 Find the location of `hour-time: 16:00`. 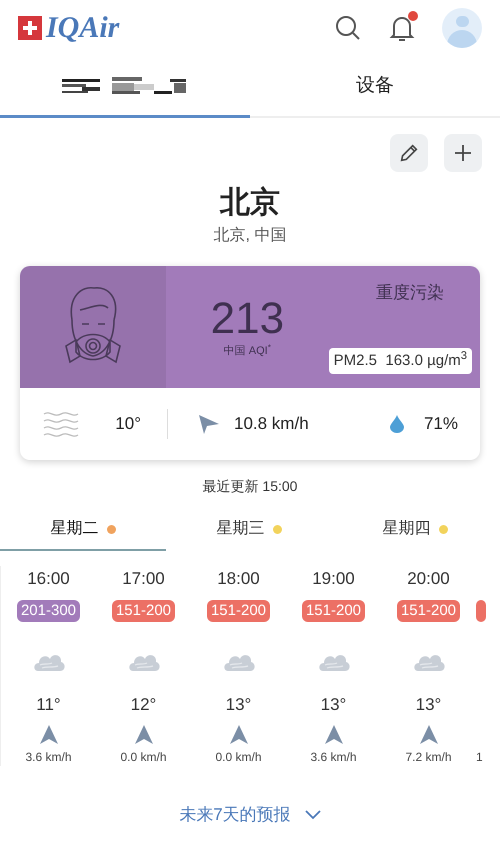

hour-time: 16:00 is located at coordinates (48, 579).